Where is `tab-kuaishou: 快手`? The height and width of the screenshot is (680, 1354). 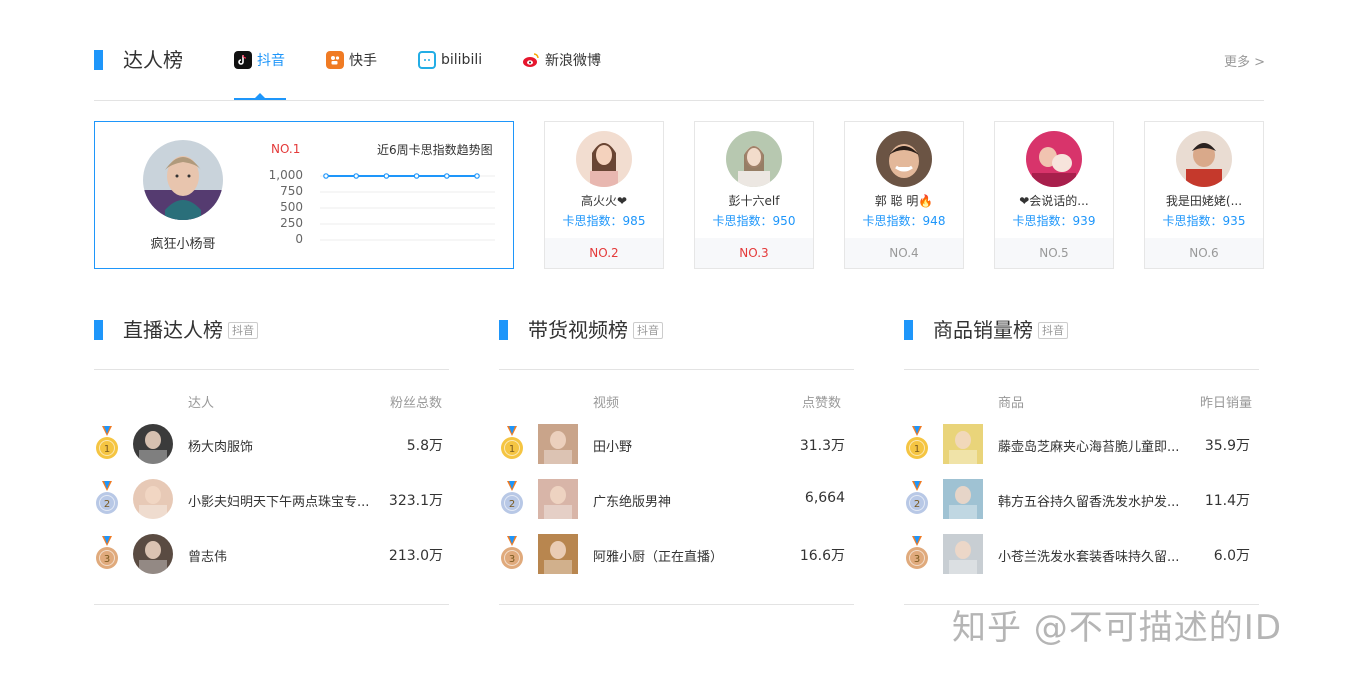
tab-kuaishou: 快手 is located at coordinates (351, 60).